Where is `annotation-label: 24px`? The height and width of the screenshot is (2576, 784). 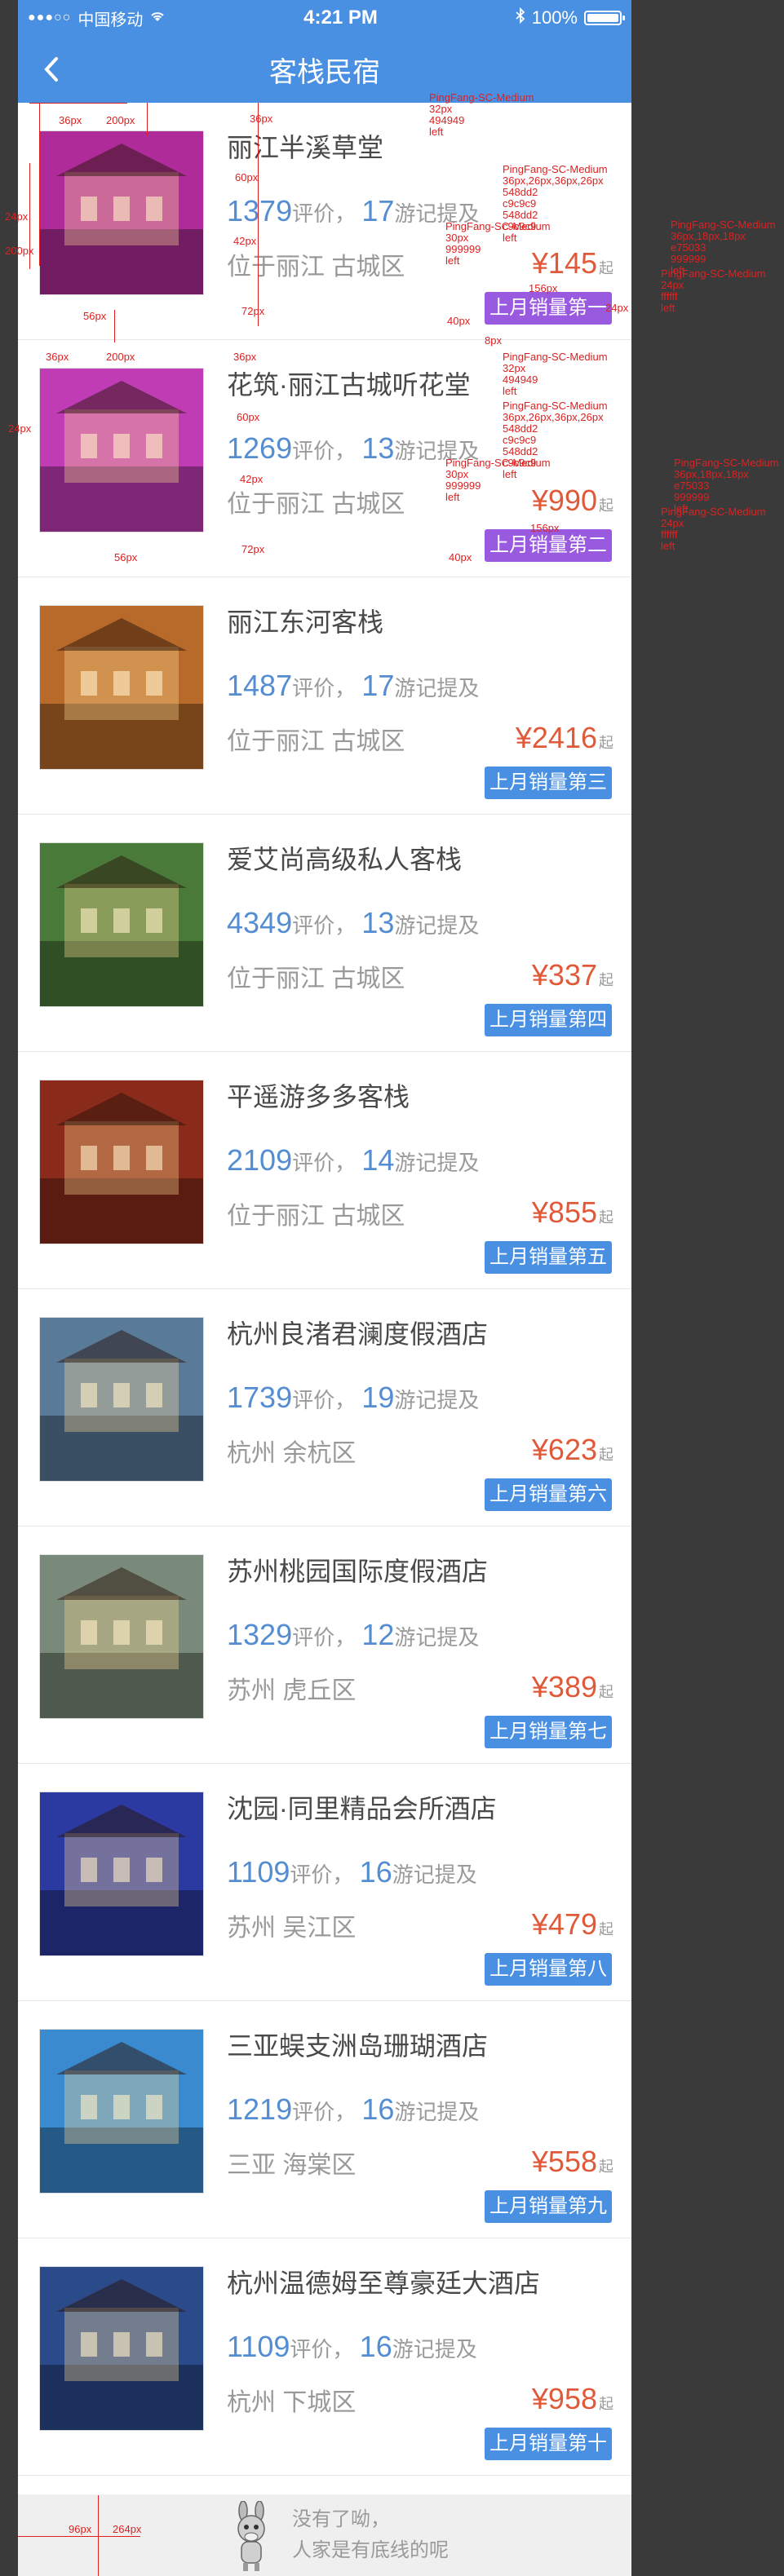 annotation-label: 24px is located at coordinates (672, 285).